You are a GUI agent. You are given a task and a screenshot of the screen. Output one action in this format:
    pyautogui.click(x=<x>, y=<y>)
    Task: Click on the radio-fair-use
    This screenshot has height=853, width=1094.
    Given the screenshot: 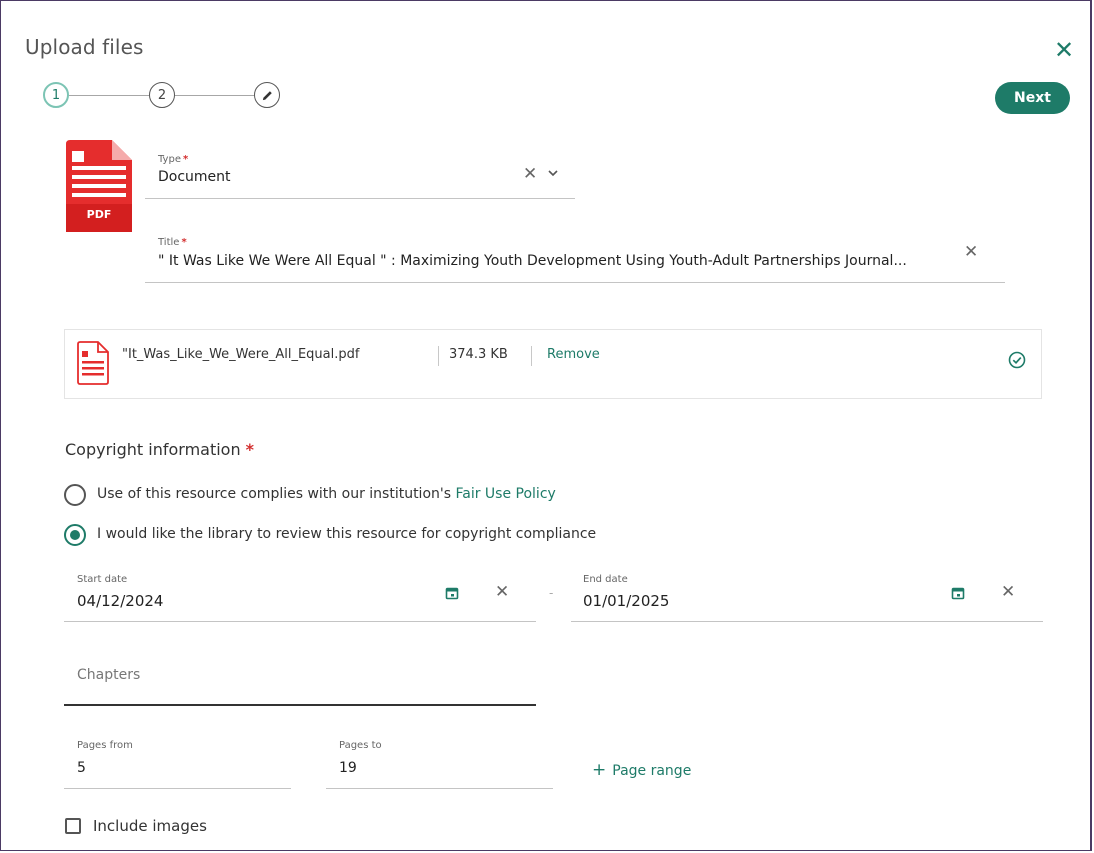 What is the action you would take?
    pyautogui.click(x=75, y=495)
    